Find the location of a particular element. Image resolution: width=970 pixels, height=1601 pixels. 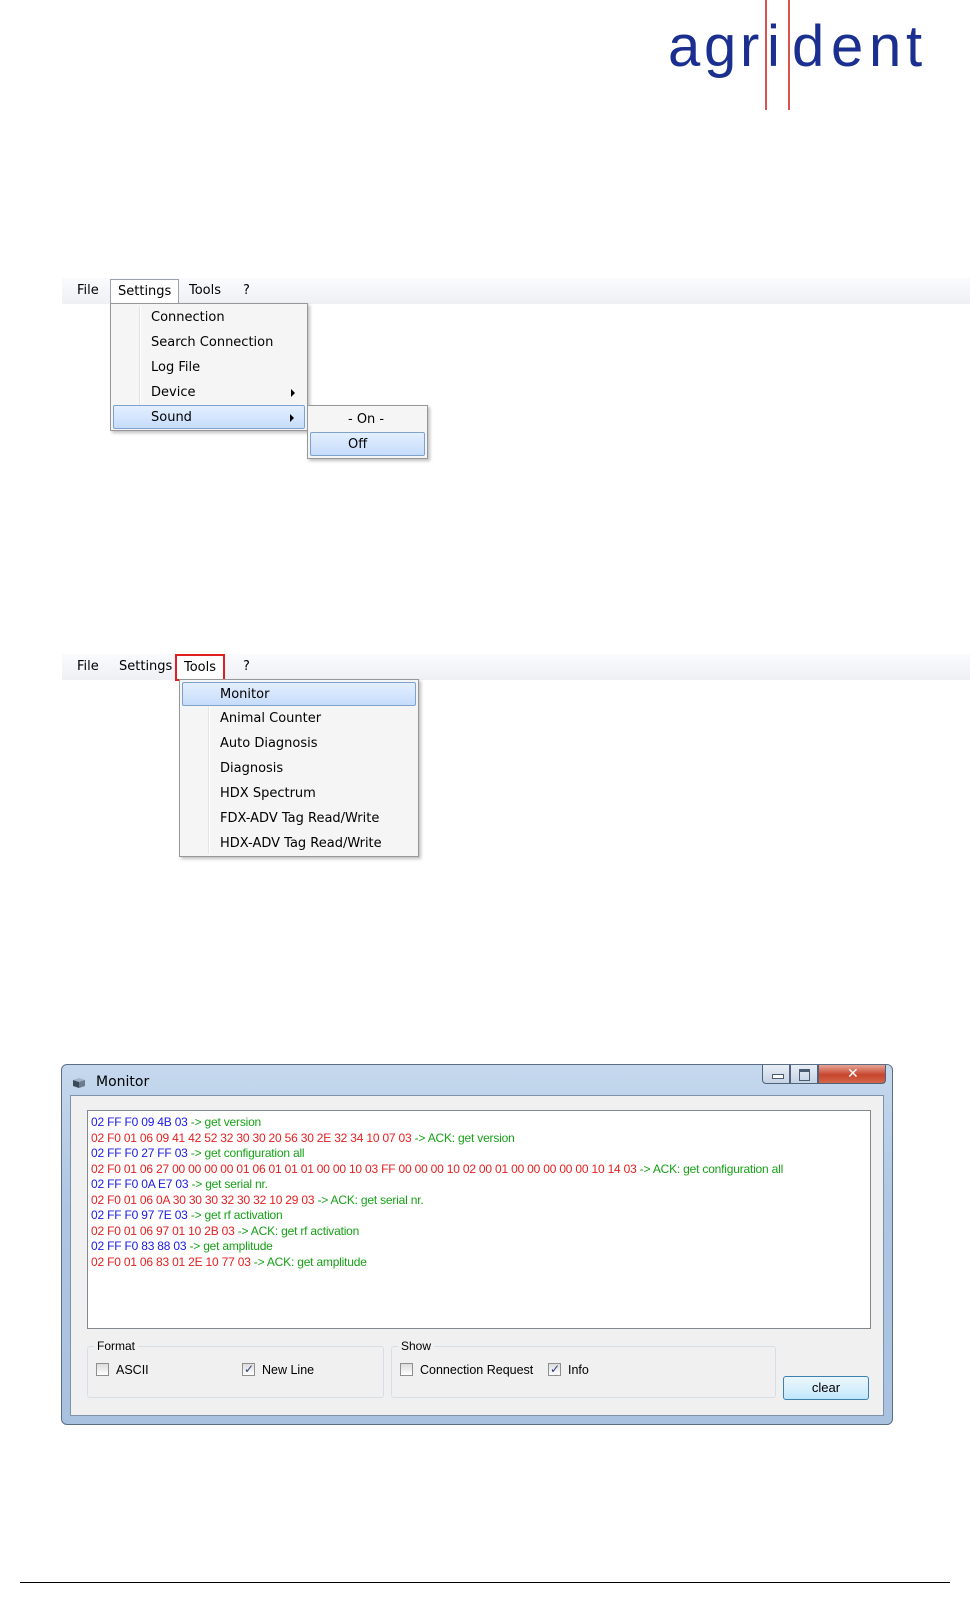

menu-bar-tools: File Settings Tools ? is located at coordinates (516, 667).